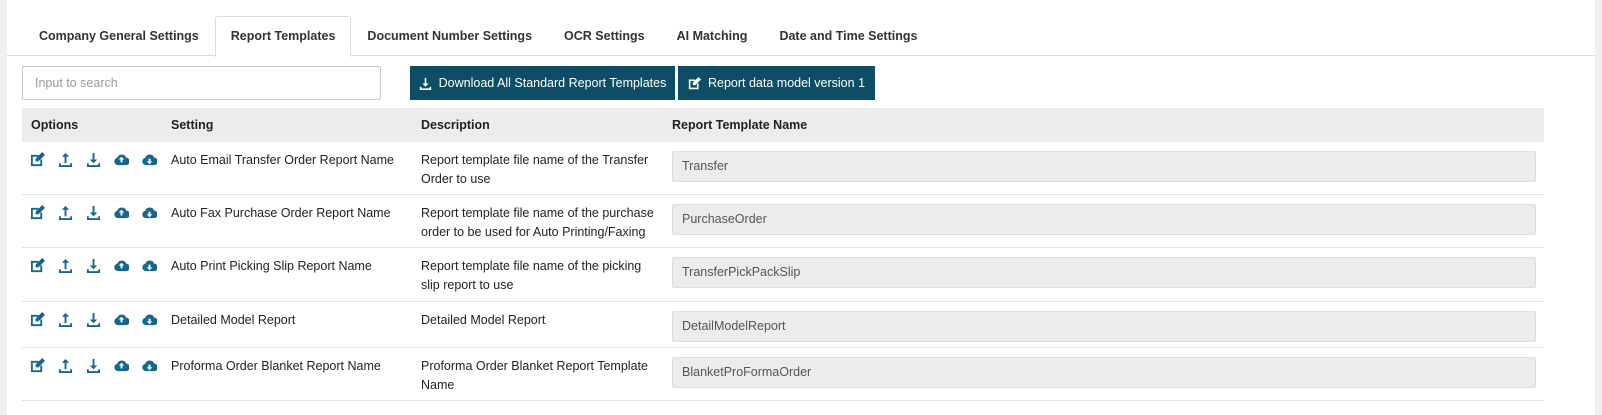 The image size is (1602, 415). I want to click on template-name-field: TransferPickPackSlip, so click(1104, 272).